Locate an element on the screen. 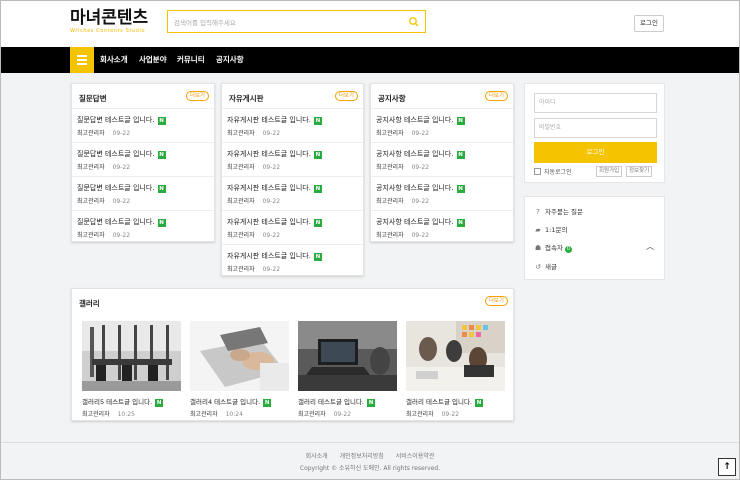  sidebar-menu: ? 자주묻는 질문 ▰ 1:1문의 ☗ 접속자 0 ︿ ↺ 새글 is located at coordinates (594, 238).